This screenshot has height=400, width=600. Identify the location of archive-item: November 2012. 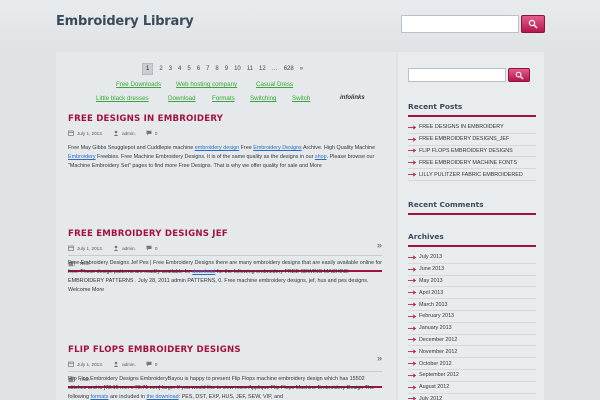
(472, 352).